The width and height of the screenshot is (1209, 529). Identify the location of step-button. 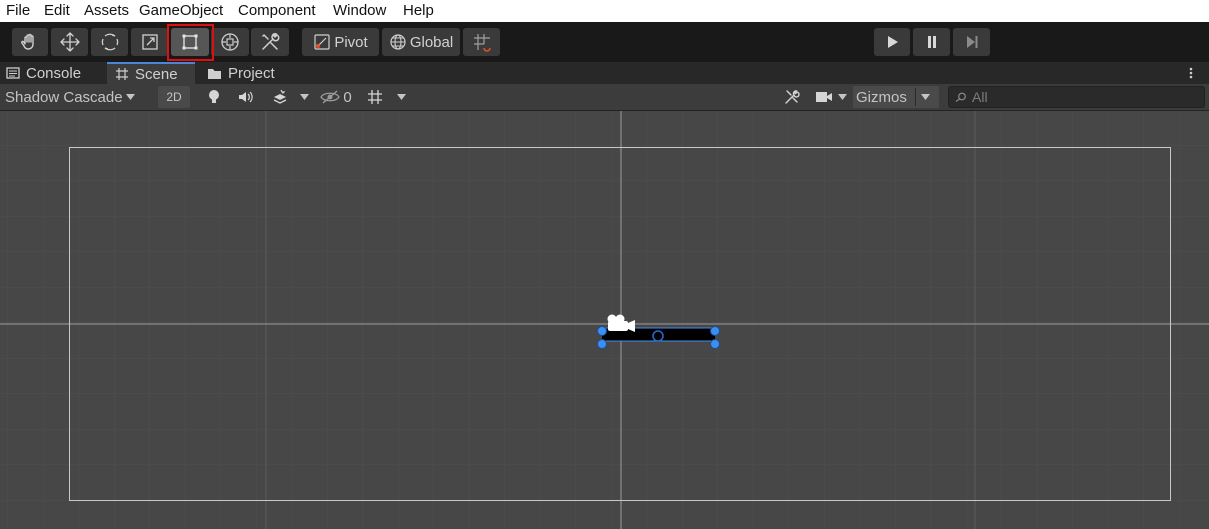
(971, 42).